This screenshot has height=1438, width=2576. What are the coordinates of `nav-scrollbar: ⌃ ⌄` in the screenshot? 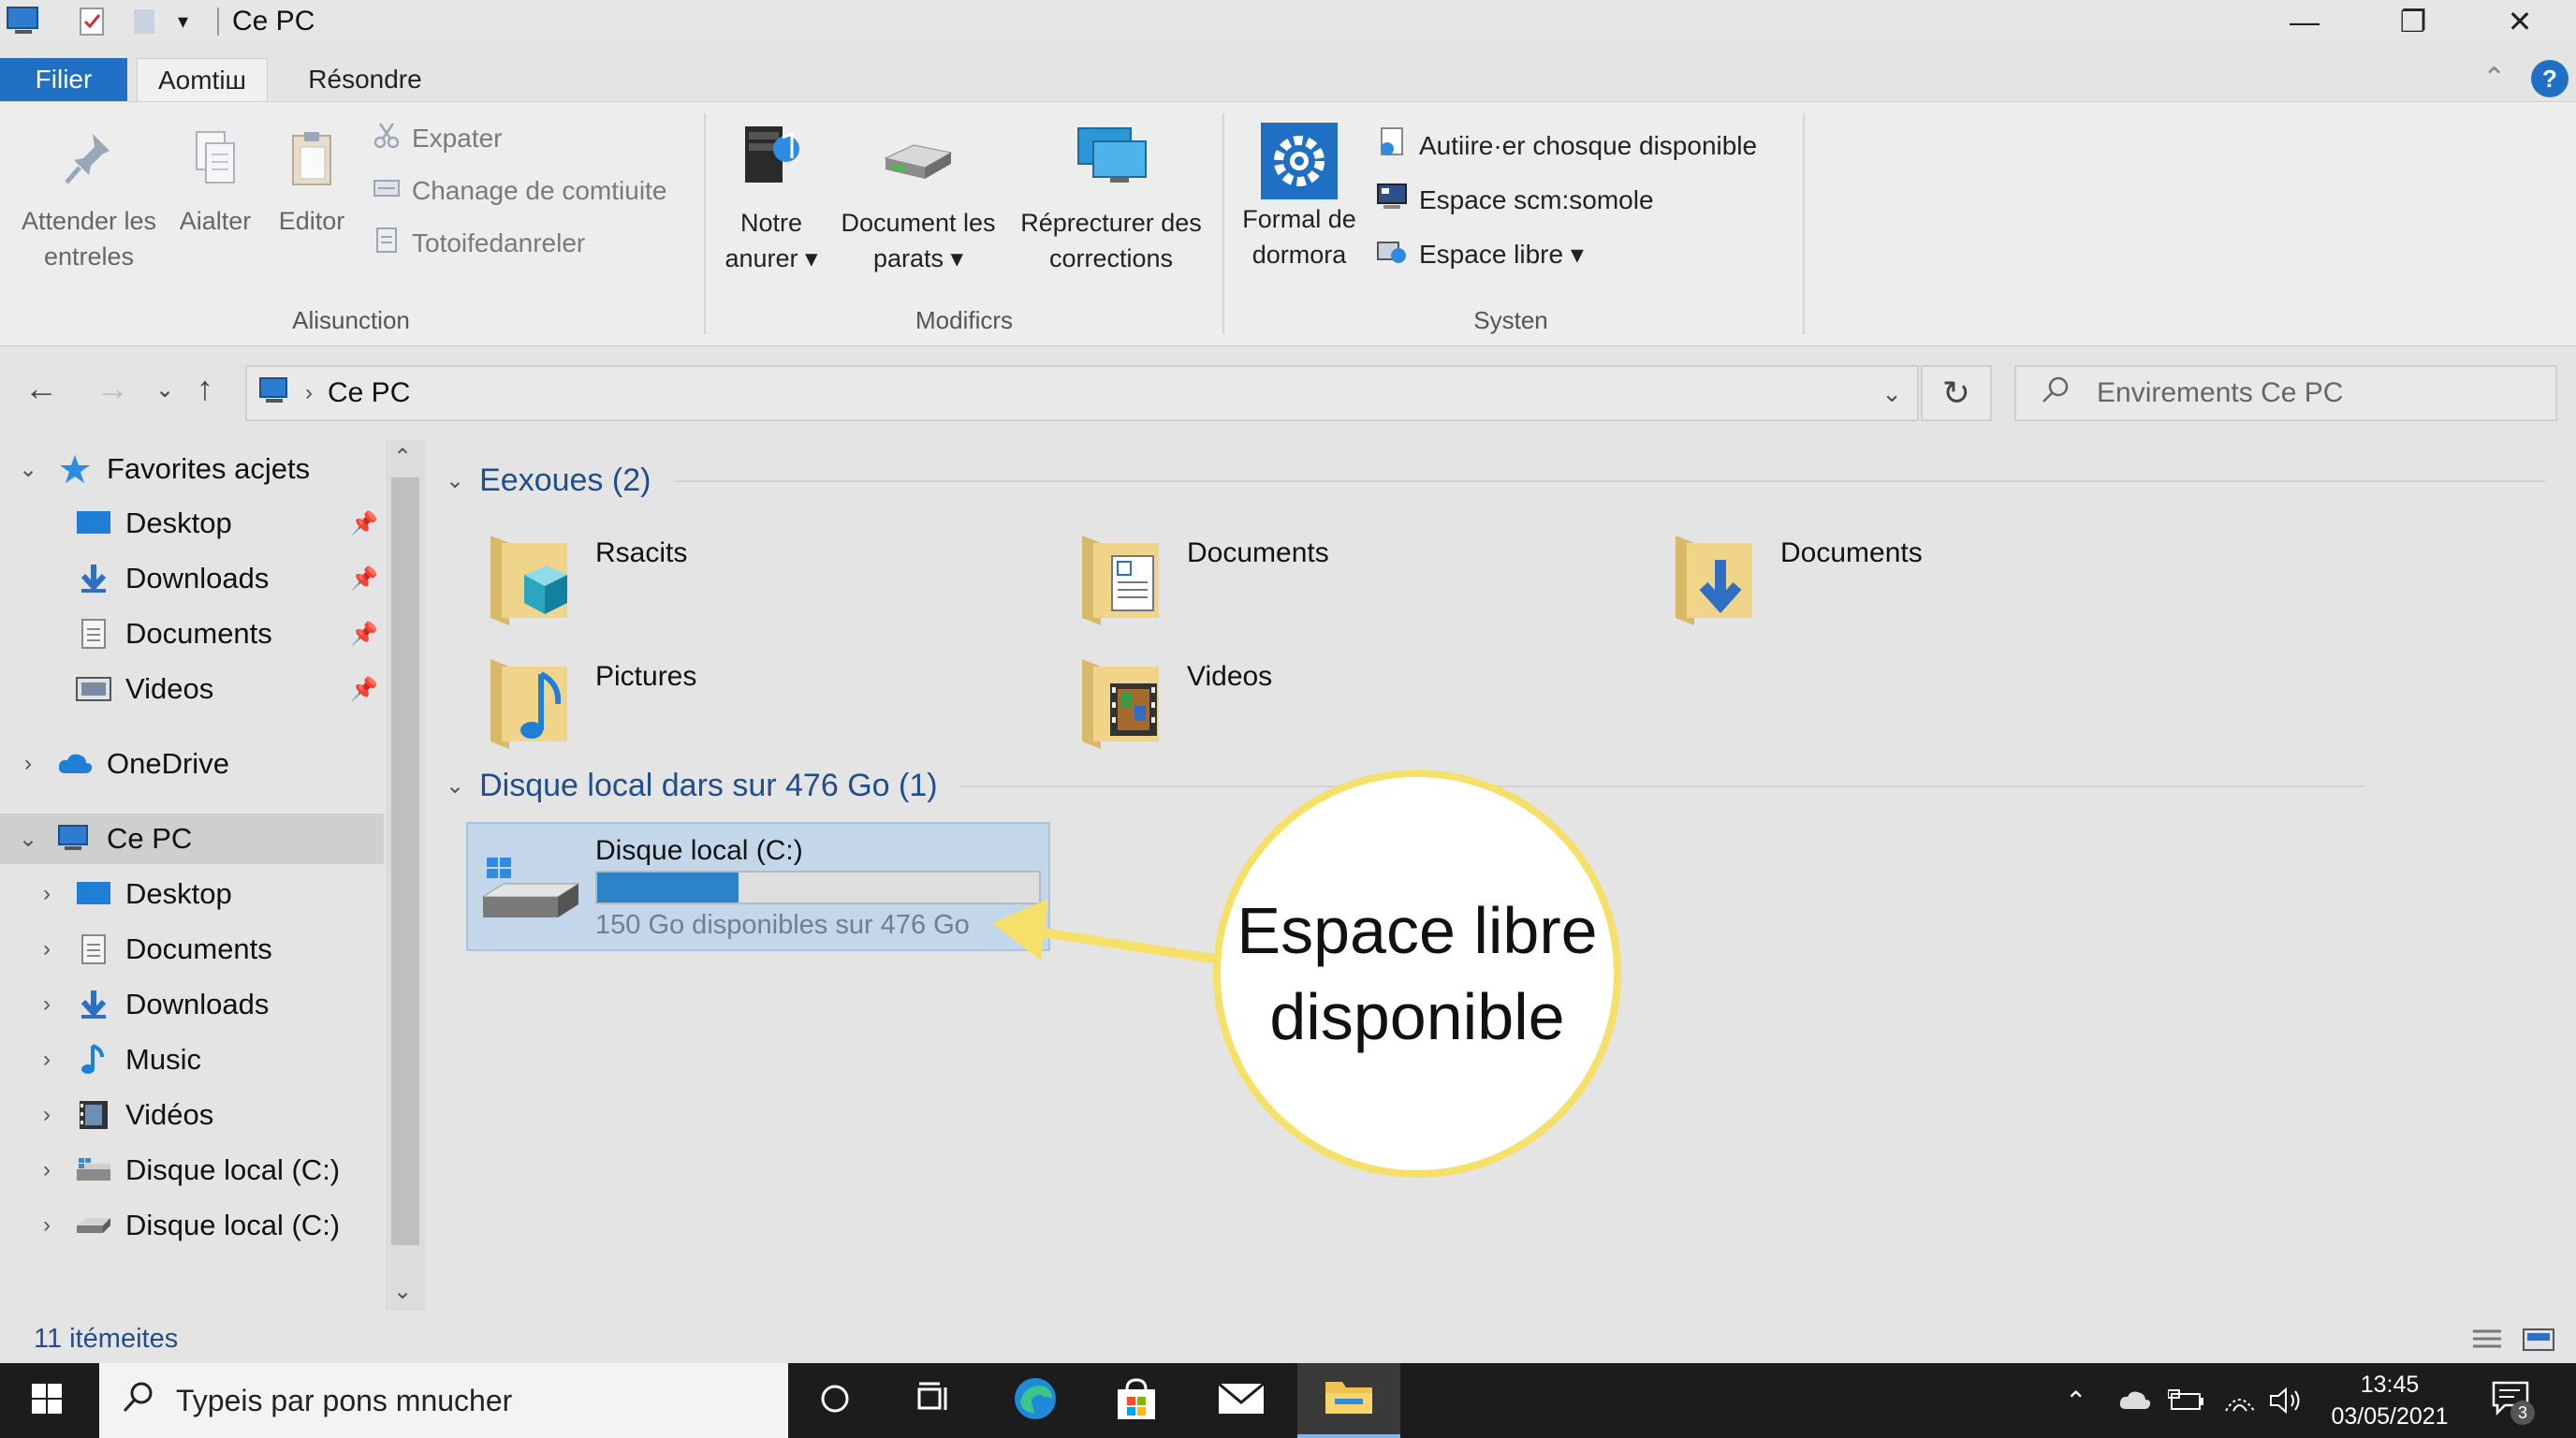 It's located at (405, 875).